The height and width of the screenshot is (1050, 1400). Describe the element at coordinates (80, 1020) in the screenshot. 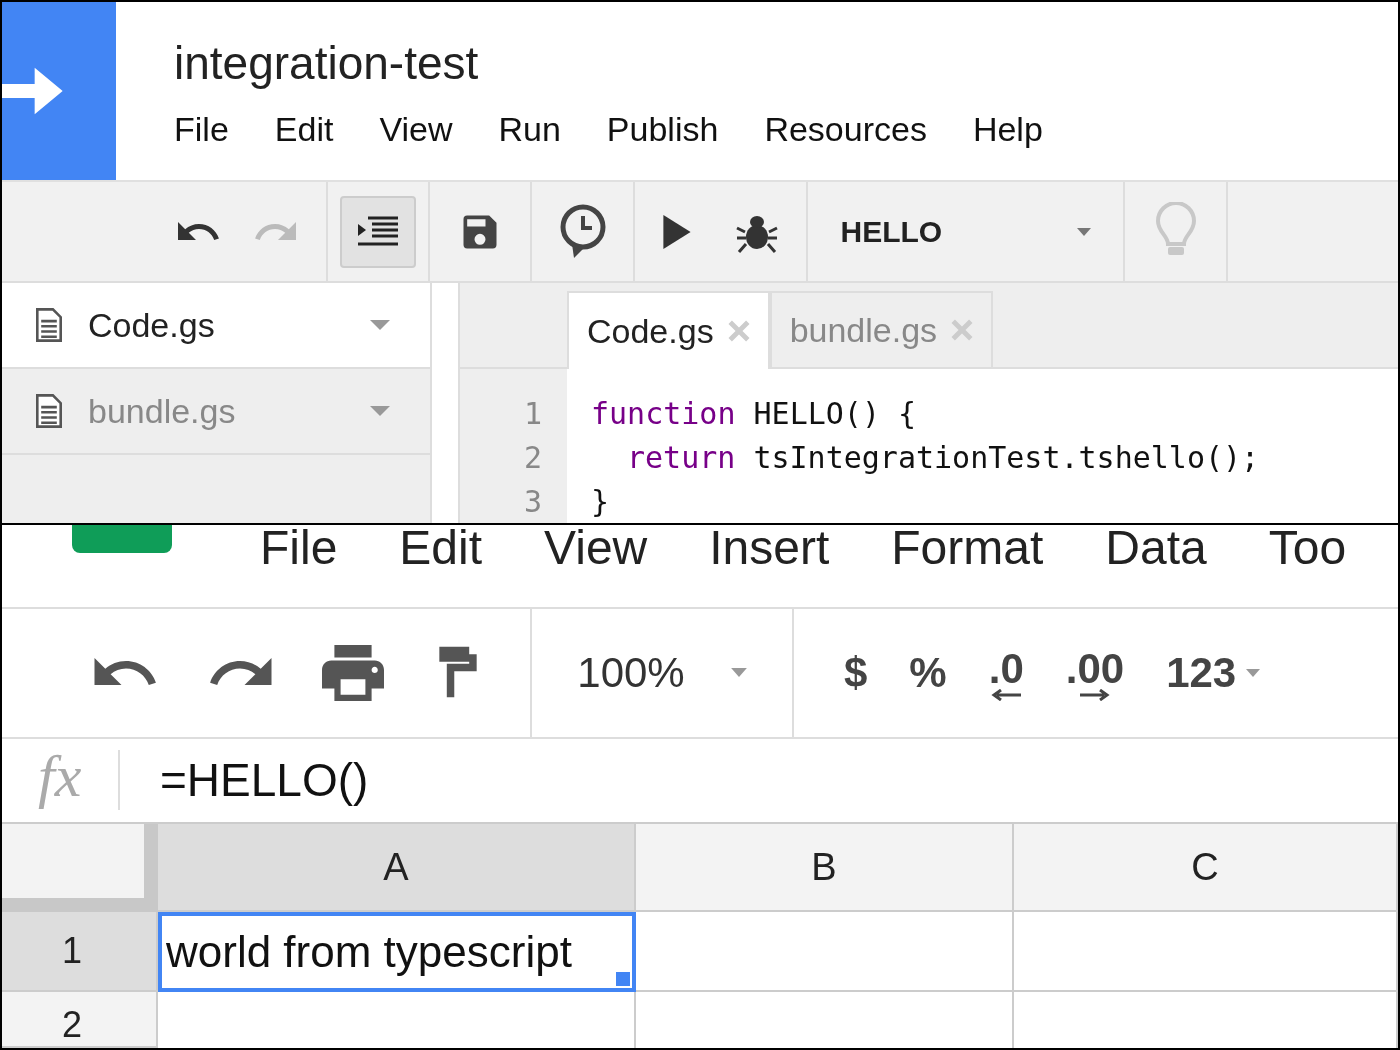

I see `row-header: 2` at that location.